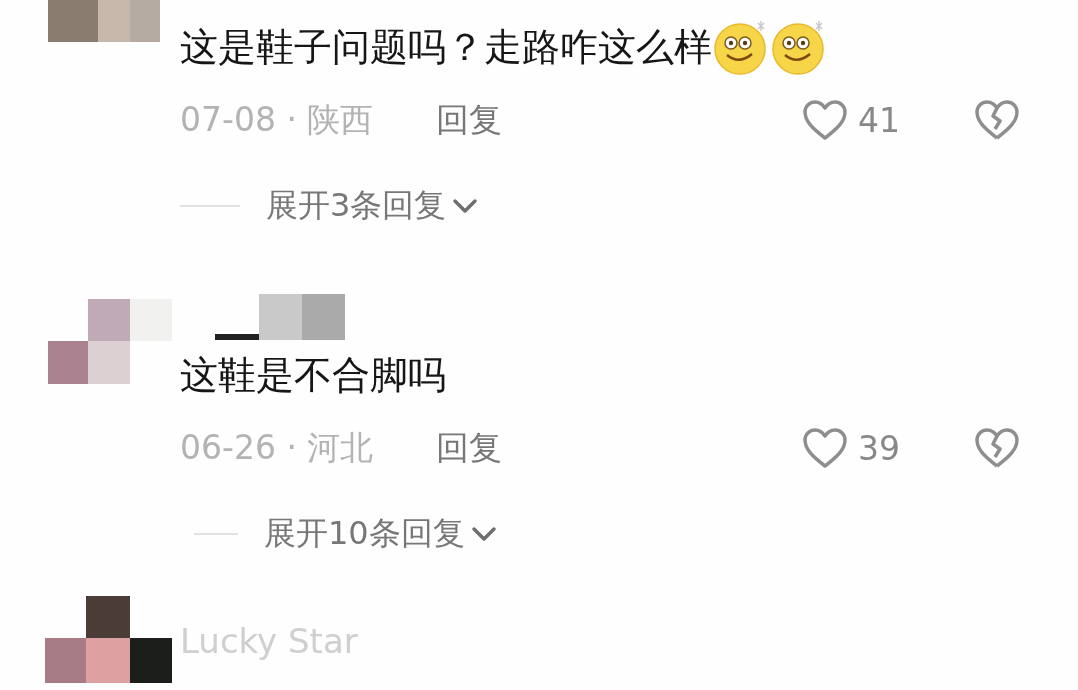 This screenshot has width=1078, height=690. I want to click on like-count: 41, so click(879, 120).